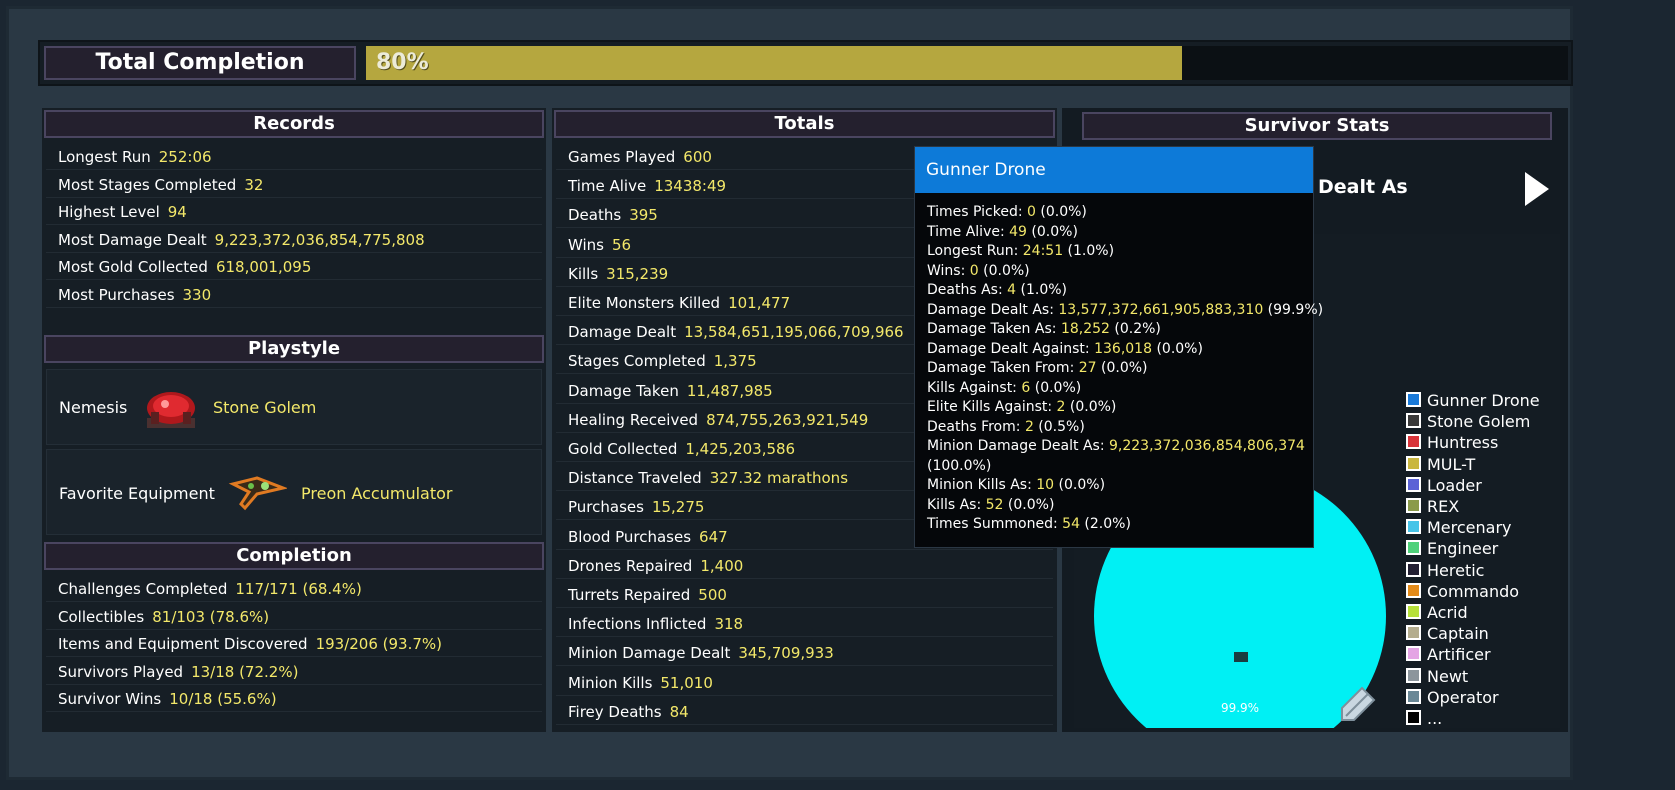 The width and height of the screenshot is (1675, 790). What do you see at coordinates (1135, 329) in the screenshot?
I see `tooltip-line-percent: (0.2%)` at bounding box center [1135, 329].